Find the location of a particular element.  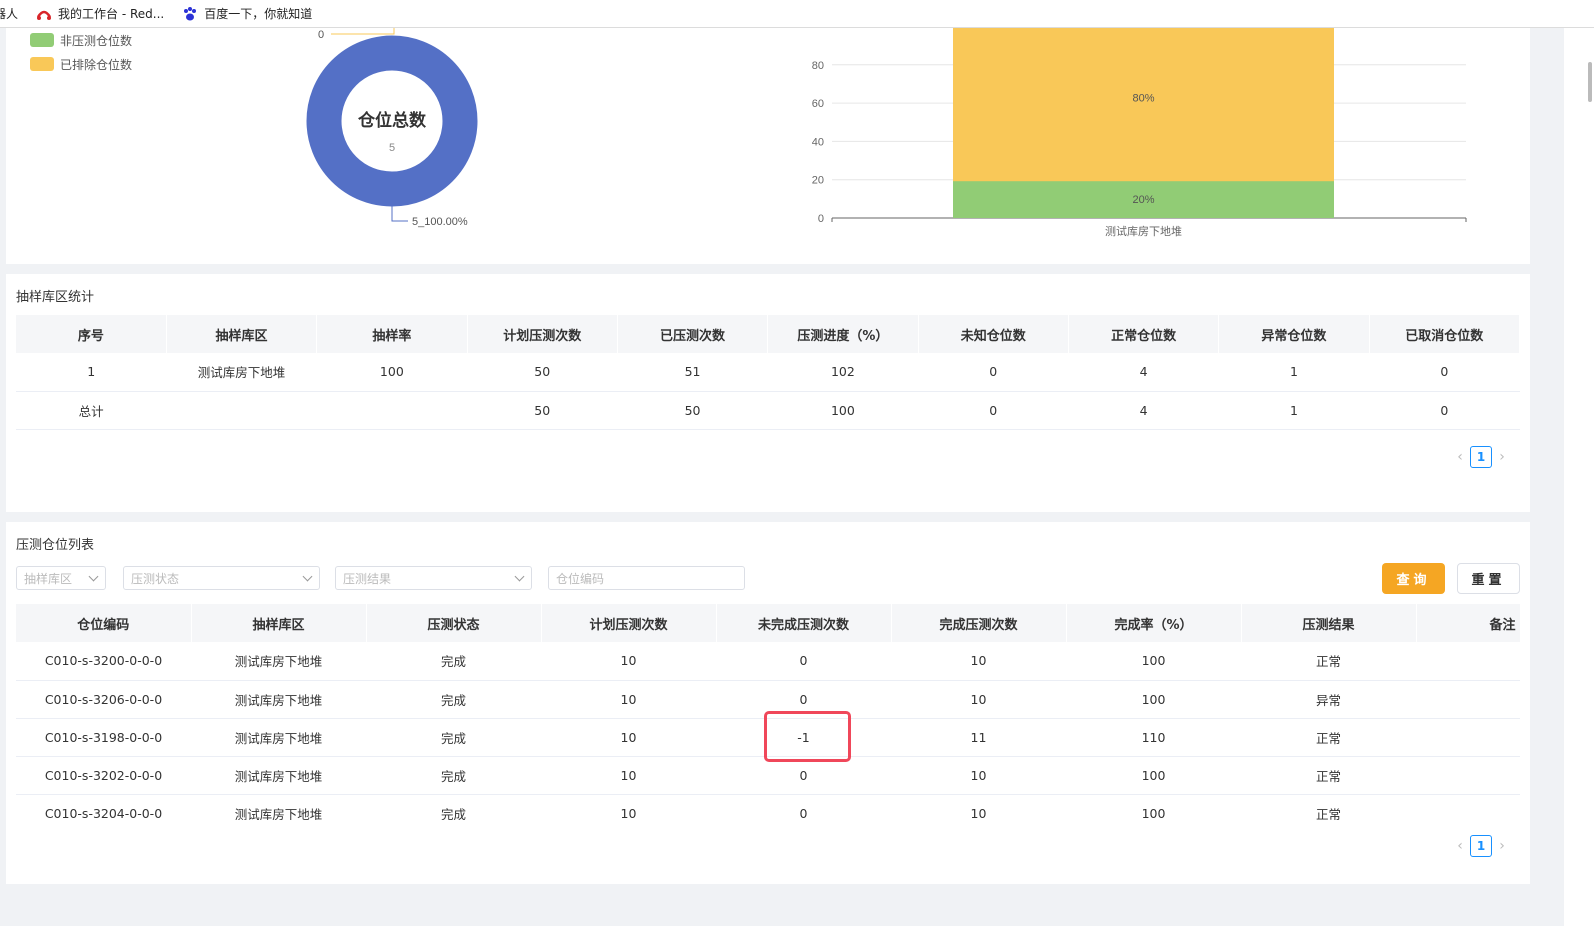

table-cell: 51 is located at coordinates (692, 372).